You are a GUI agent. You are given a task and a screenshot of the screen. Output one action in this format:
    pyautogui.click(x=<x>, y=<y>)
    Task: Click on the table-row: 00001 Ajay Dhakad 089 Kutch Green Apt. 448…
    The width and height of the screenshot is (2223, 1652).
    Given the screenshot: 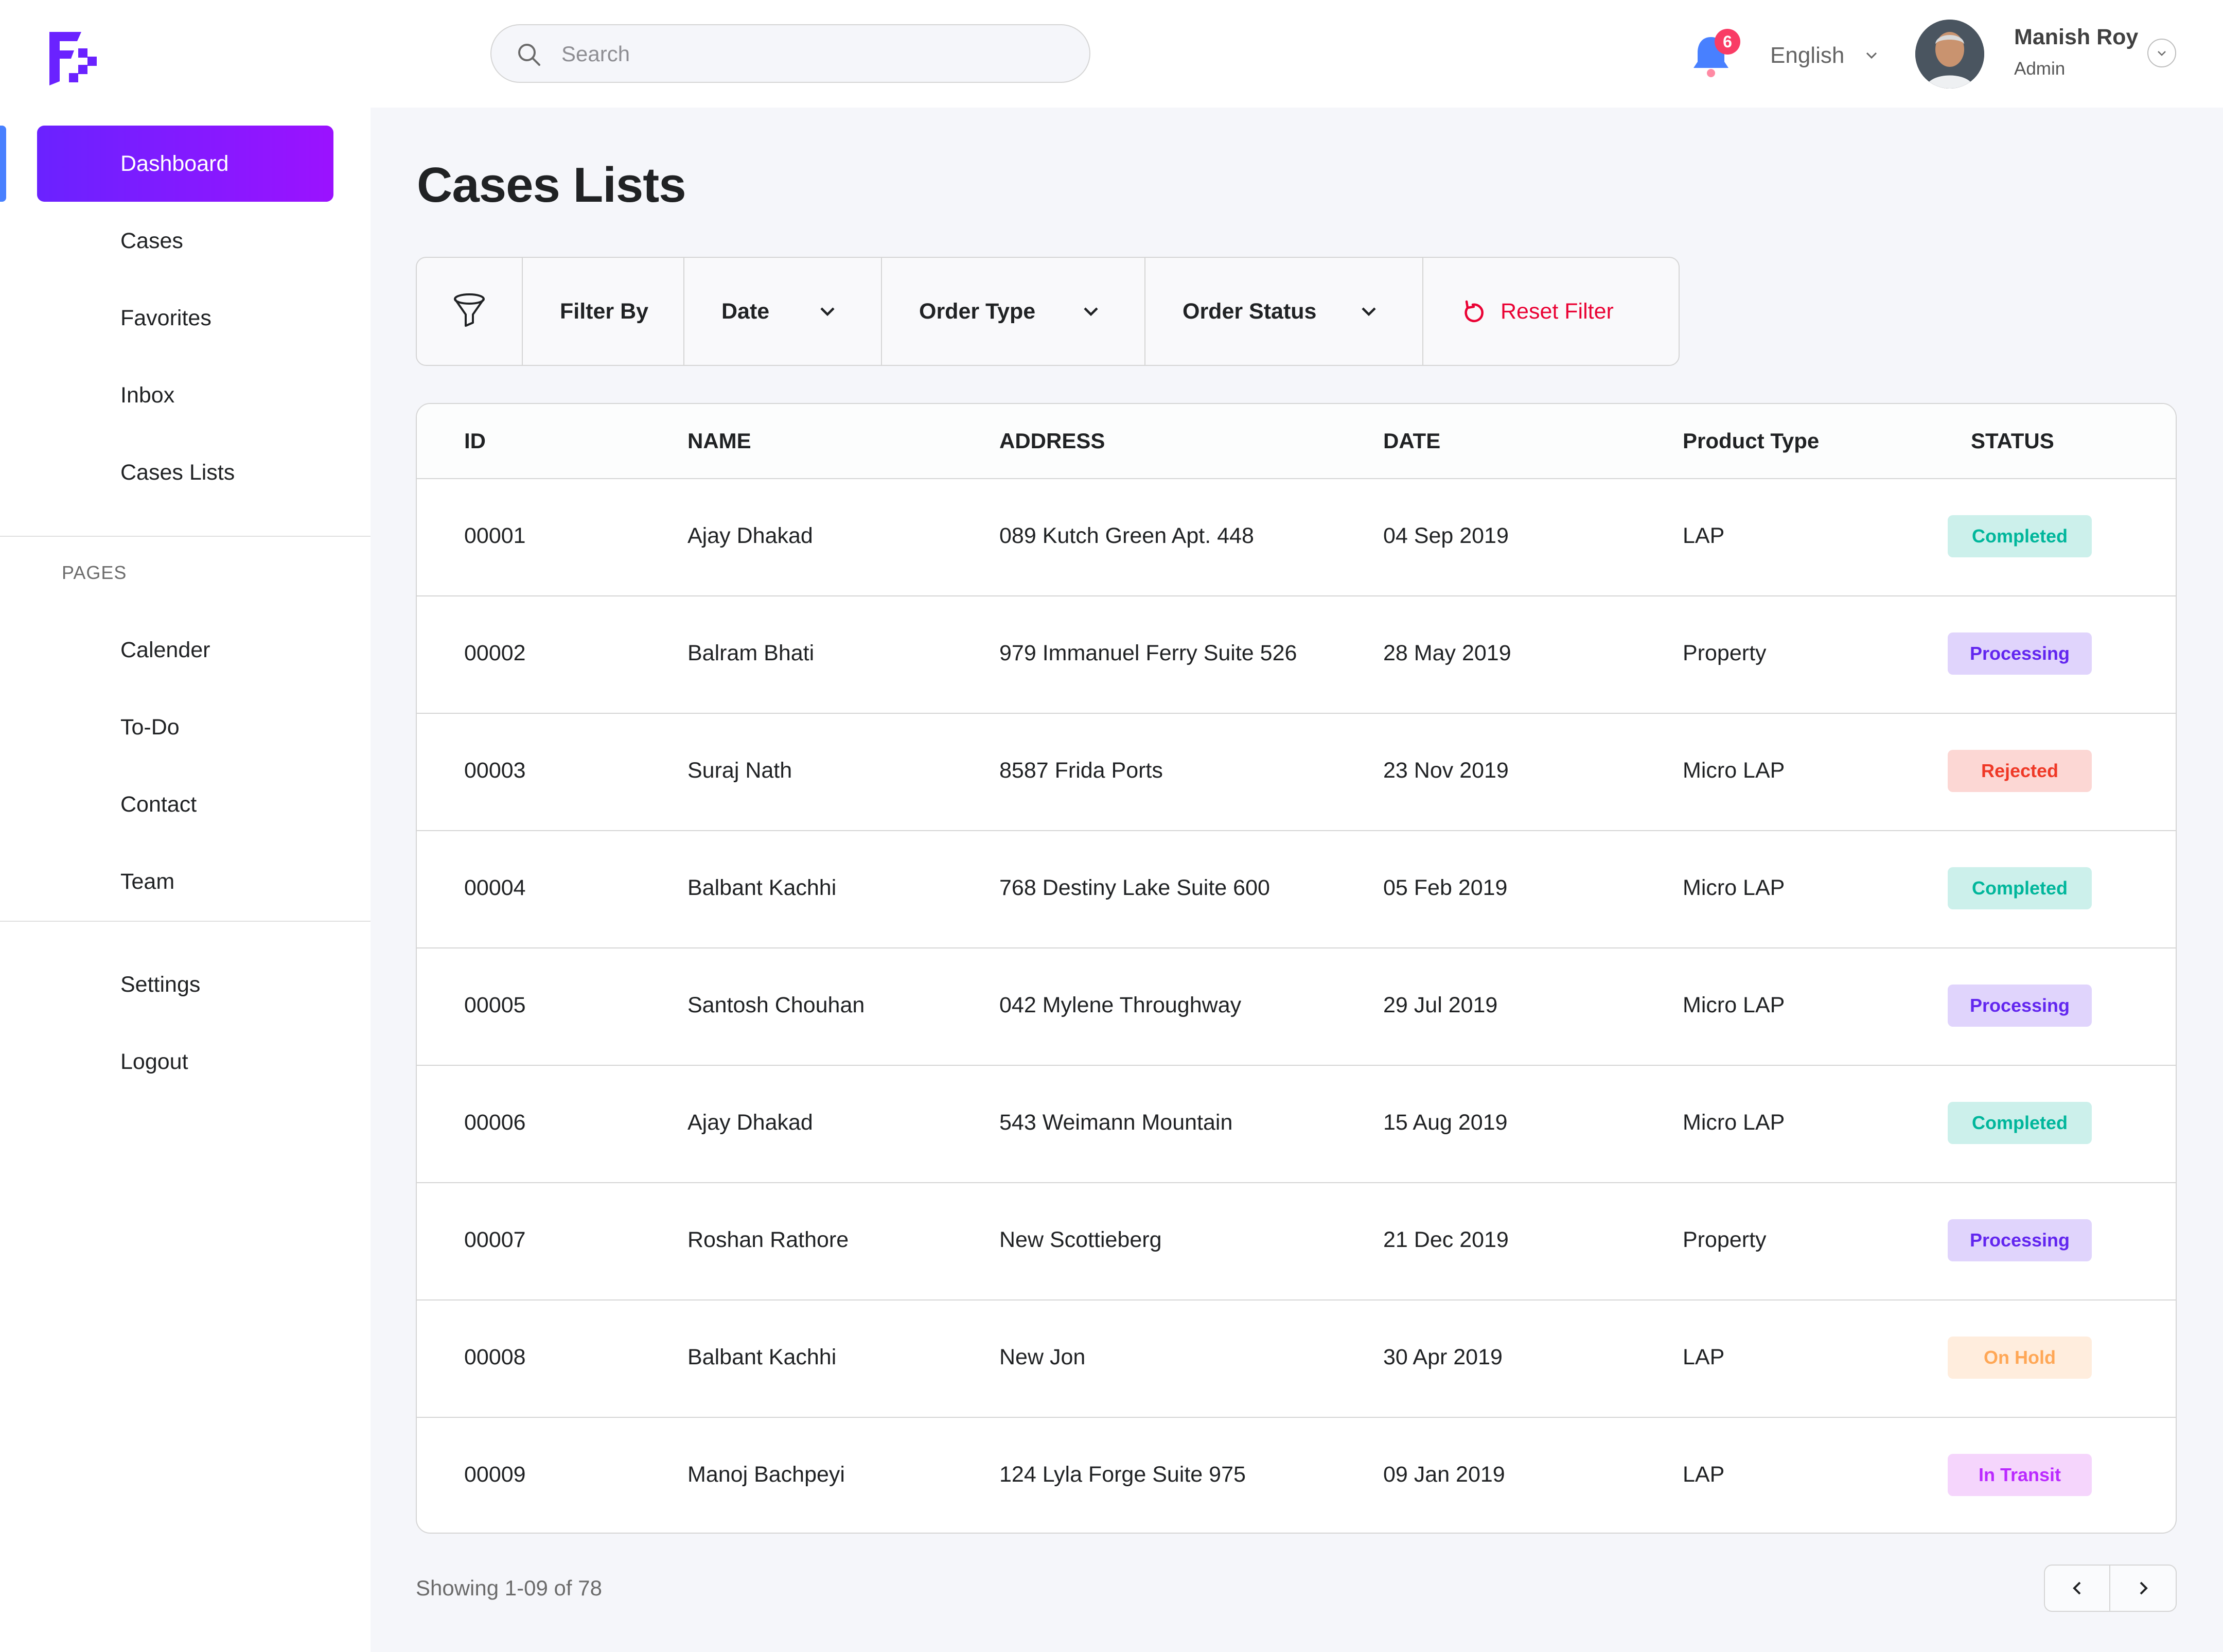 What is the action you would take?
    pyautogui.click(x=1296, y=537)
    